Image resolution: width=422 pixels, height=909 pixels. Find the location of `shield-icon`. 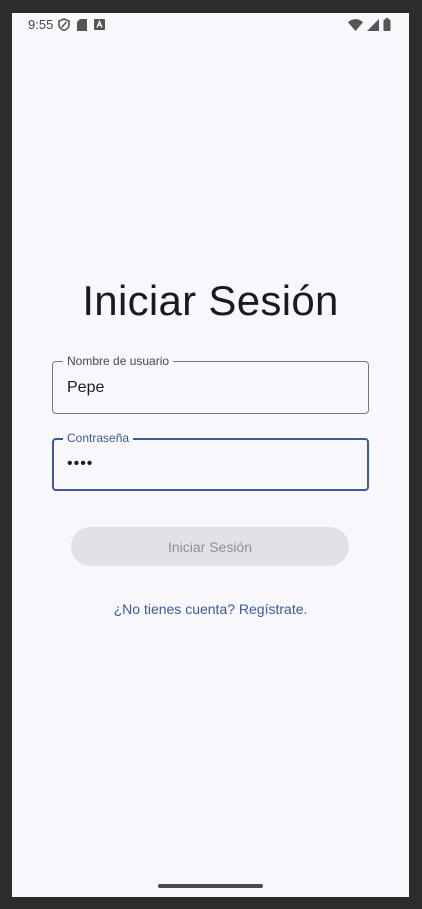

shield-icon is located at coordinates (64, 24).